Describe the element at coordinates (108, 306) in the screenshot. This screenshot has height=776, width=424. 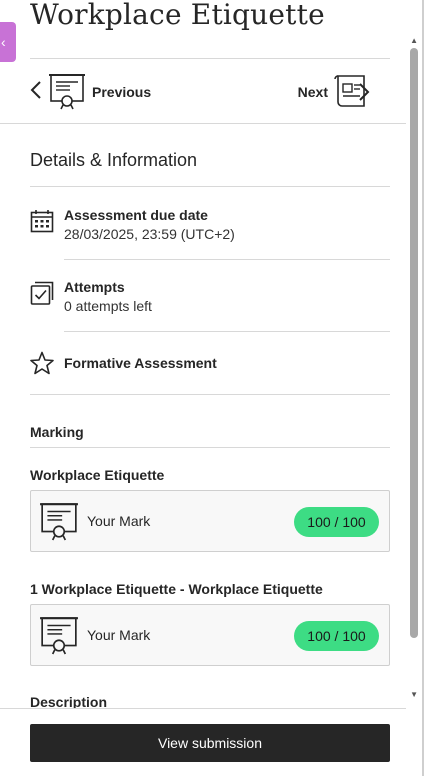
I see `attempts-value: 0 attempts left` at that location.